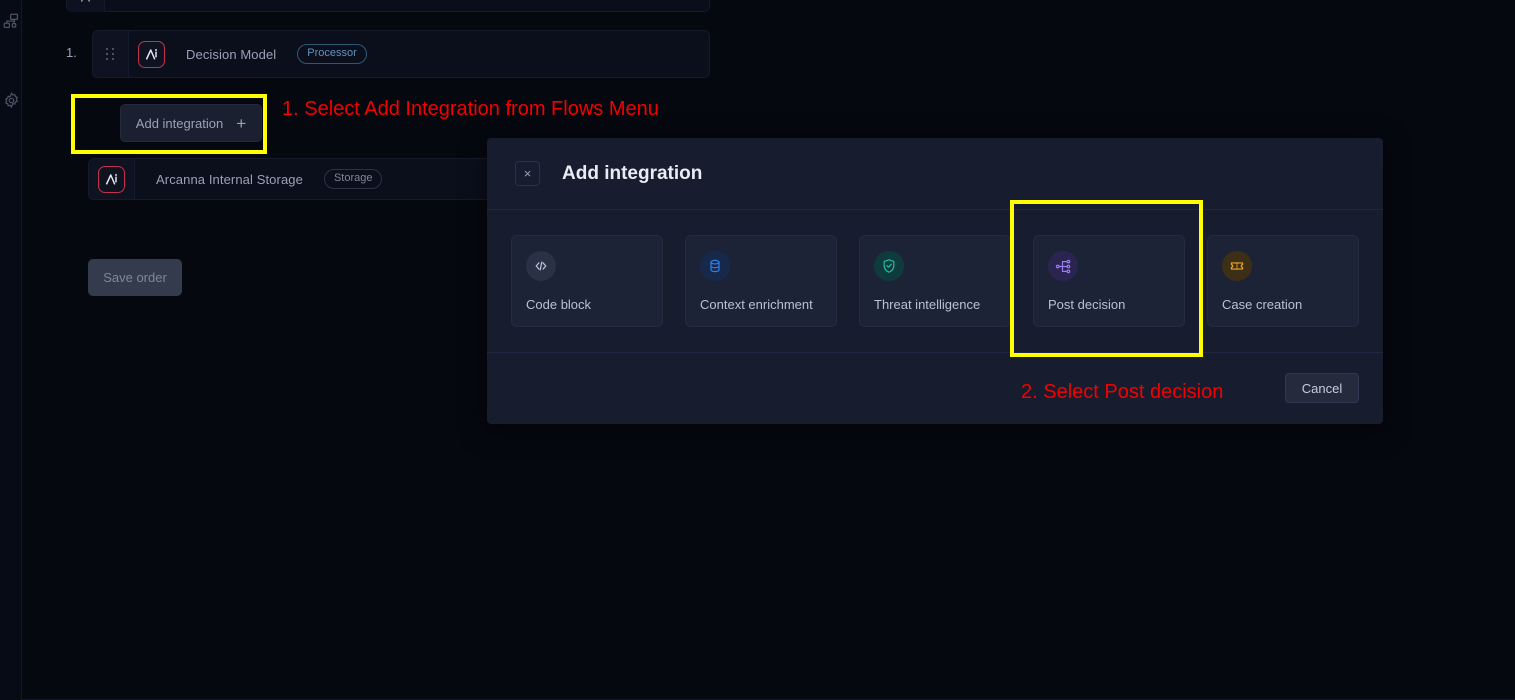 The height and width of the screenshot is (700, 1515). What do you see at coordinates (388, 6) in the screenshot?
I see `flow-row-partial` at bounding box center [388, 6].